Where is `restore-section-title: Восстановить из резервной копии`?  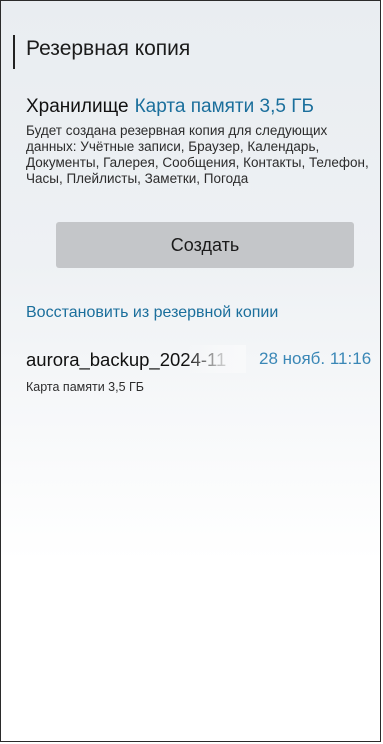 restore-section-title: Восстановить из резервной копии is located at coordinates (152, 312).